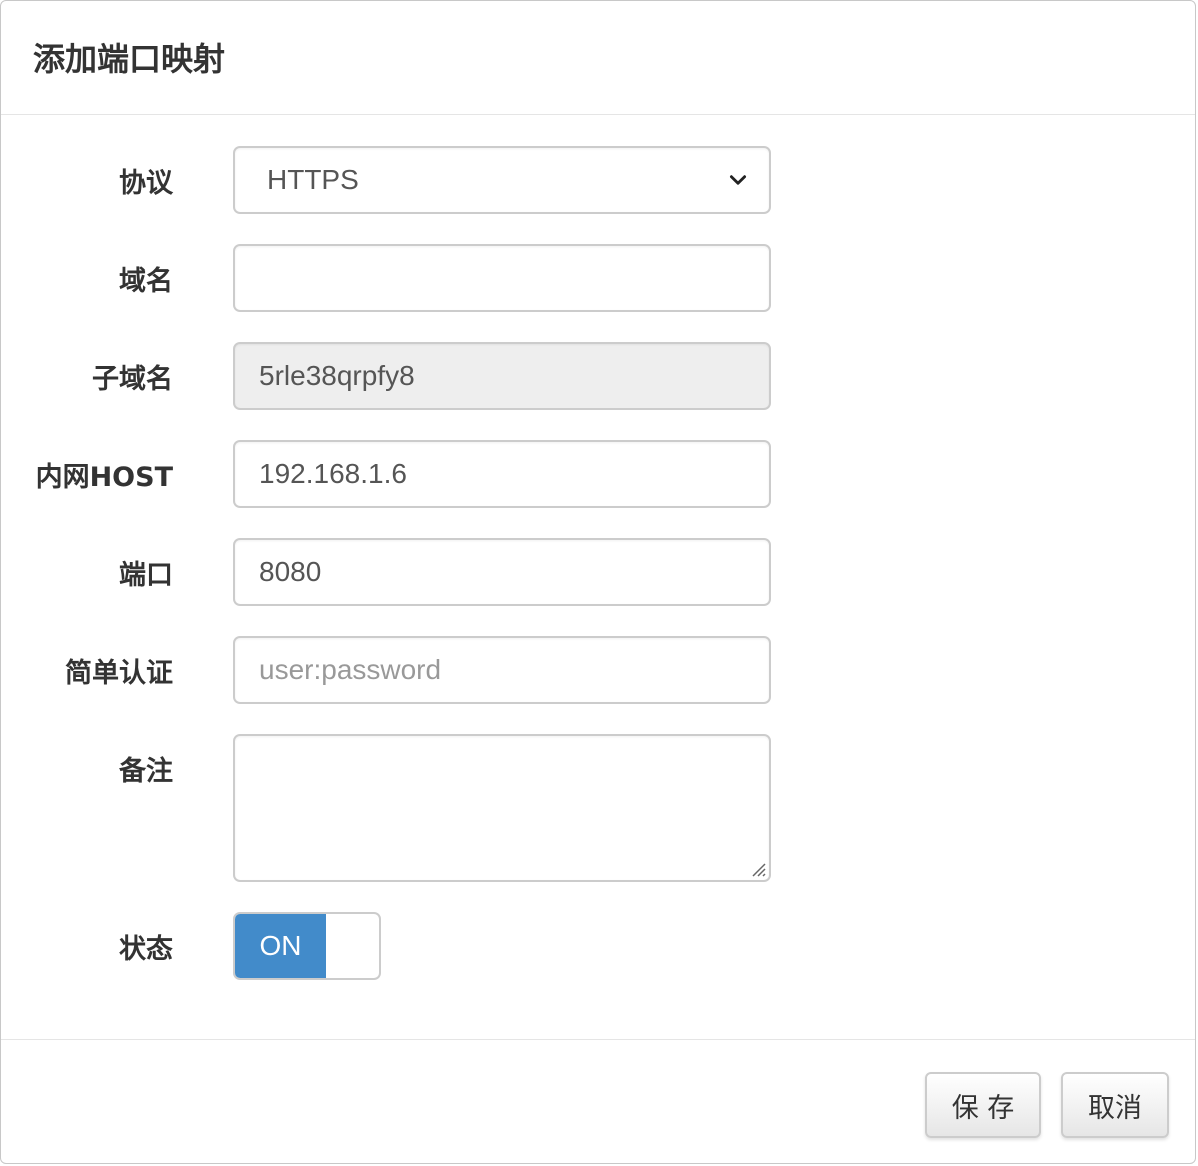 The width and height of the screenshot is (1198, 1166). I want to click on subdomain-label: 子域名, so click(132, 379).